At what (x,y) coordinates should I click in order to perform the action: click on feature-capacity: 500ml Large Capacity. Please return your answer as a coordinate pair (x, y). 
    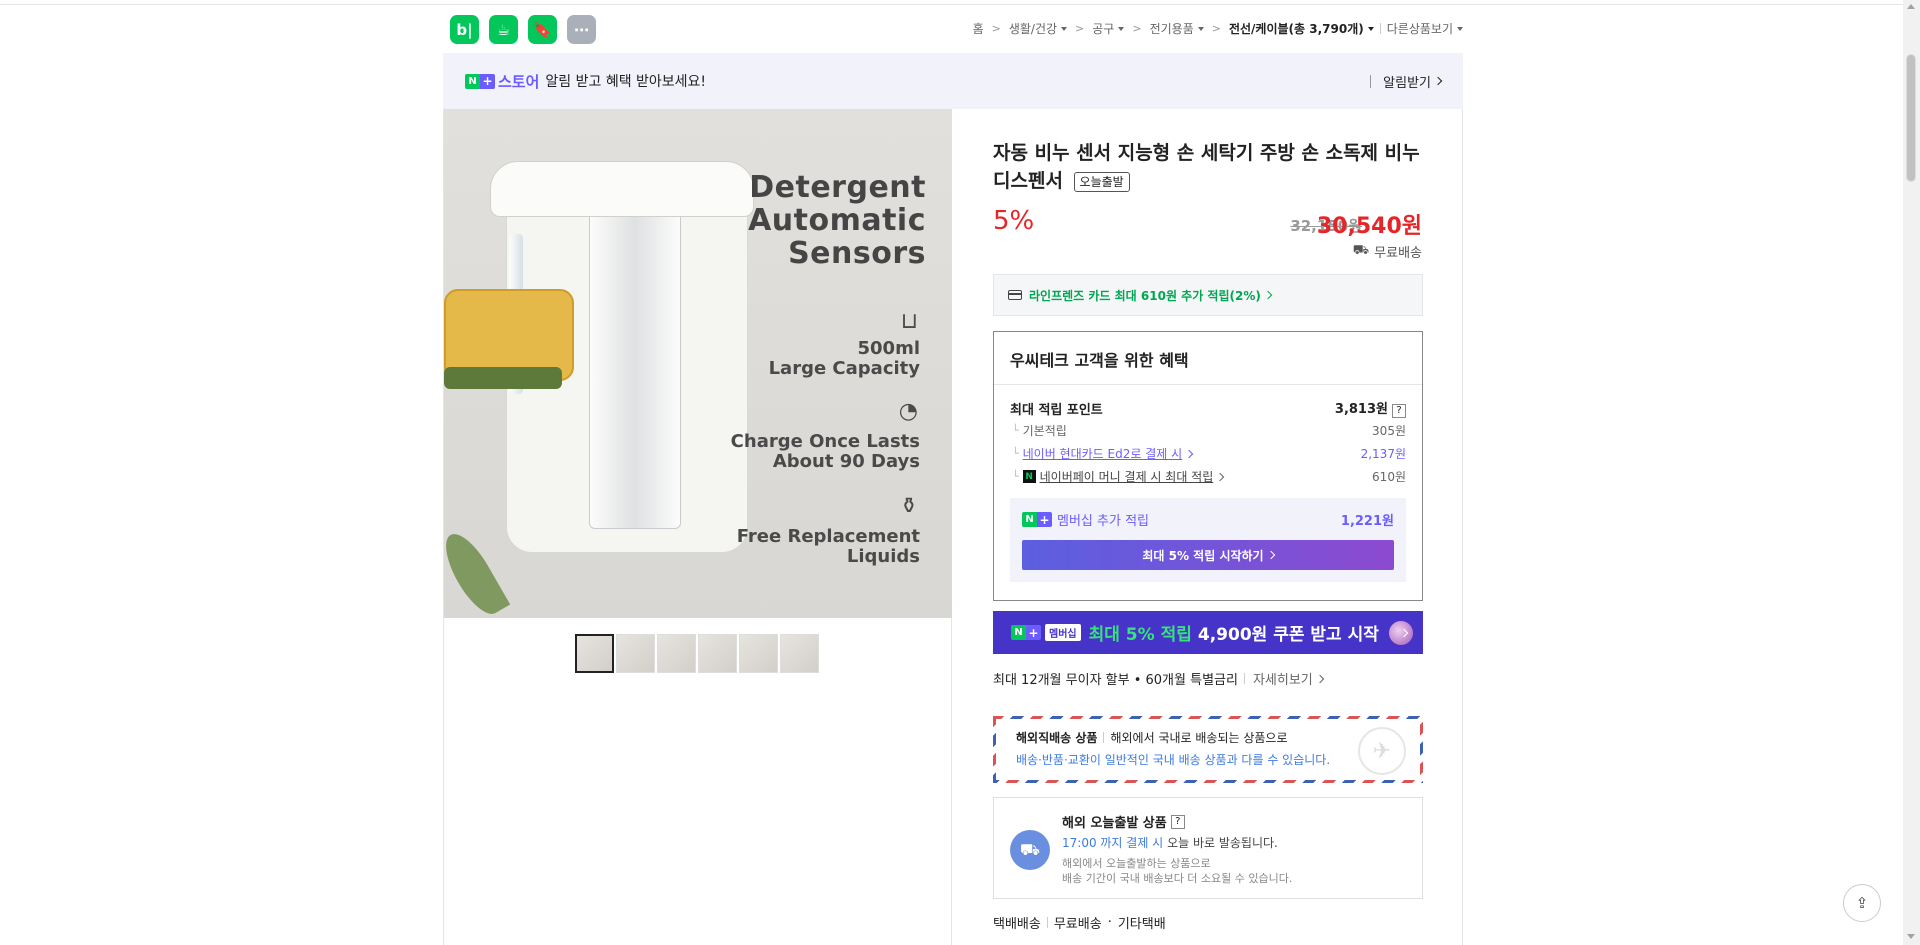
    Looking at the image, I should click on (844, 358).